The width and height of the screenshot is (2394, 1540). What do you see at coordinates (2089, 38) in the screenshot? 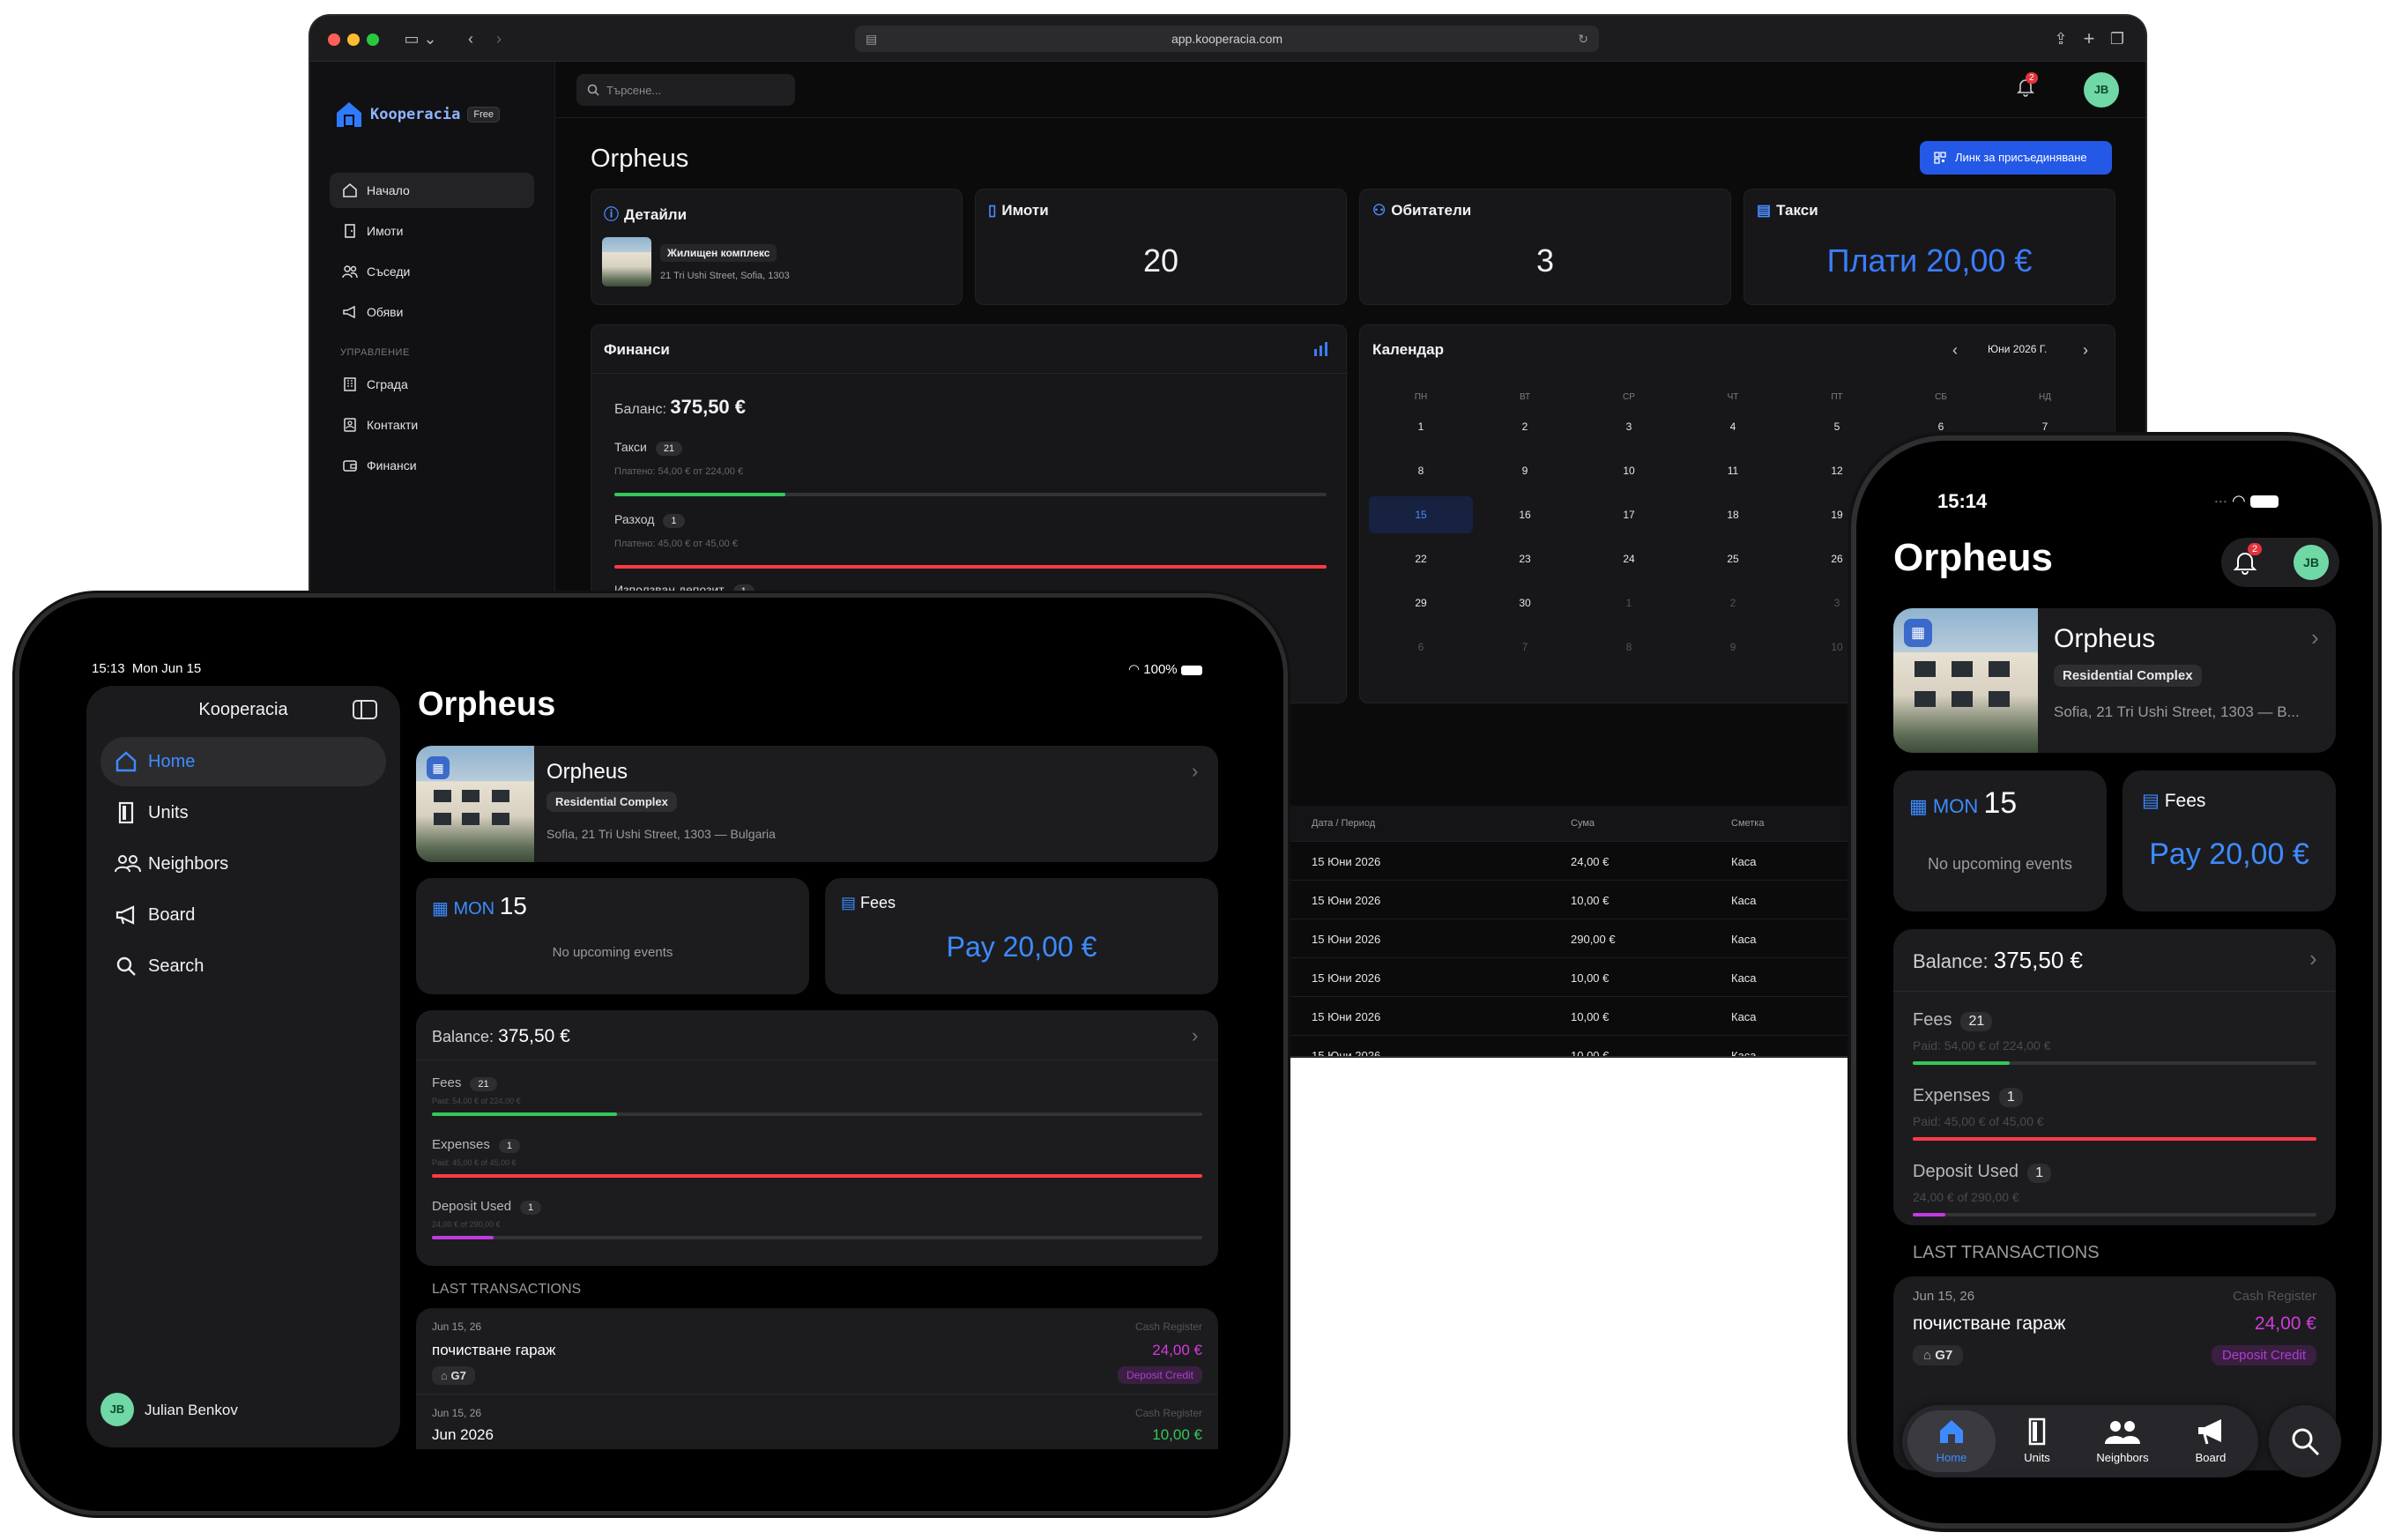
I see `new-tab-icon: +` at bounding box center [2089, 38].